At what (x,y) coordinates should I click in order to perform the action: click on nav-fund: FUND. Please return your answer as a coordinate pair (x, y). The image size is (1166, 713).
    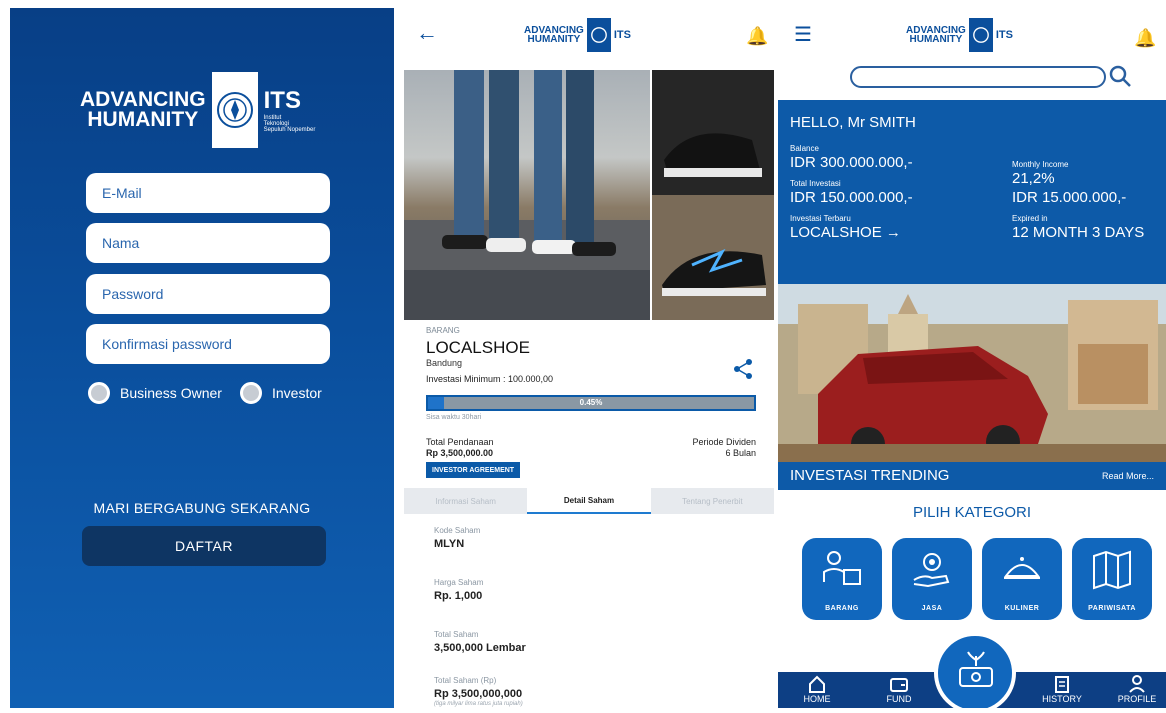
    Looking at the image, I should click on (899, 690).